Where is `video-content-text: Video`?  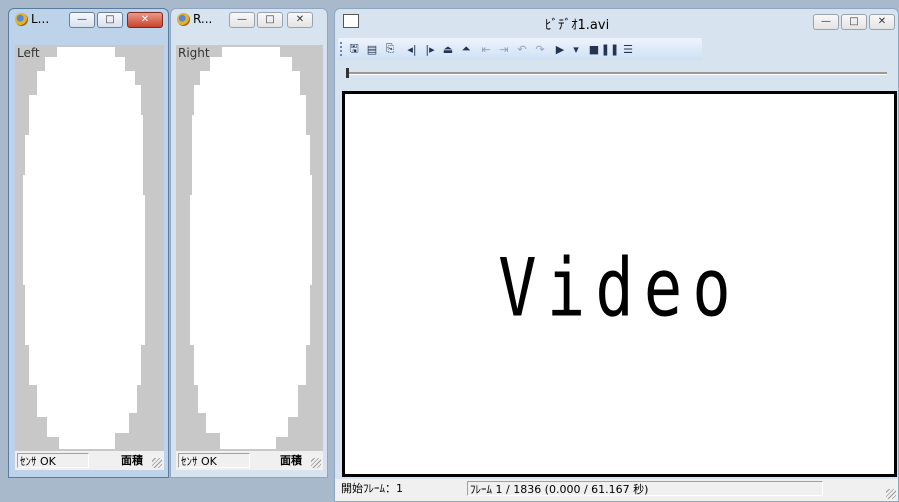 video-content-text: Video is located at coordinates (619, 289).